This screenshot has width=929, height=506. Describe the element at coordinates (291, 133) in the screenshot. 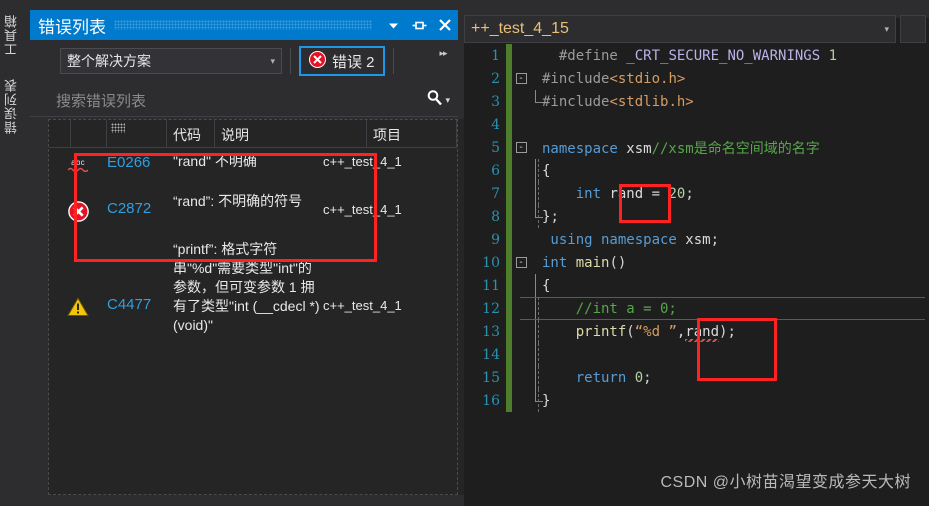

I see `grid-header-description: 说明` at that location.